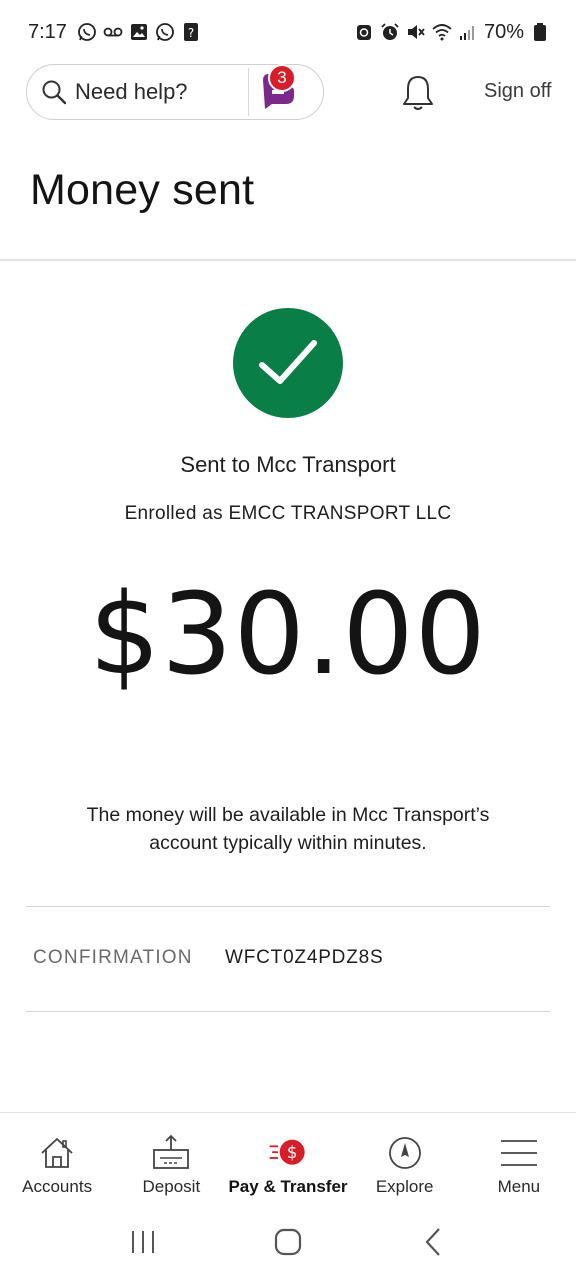 The image size is (576, 1280). What do you see at coordinates (208, 958) in the screenshot?
I see `confirmation-row: CONFIRMATION WFCT0Z4PDZ8S` at bounding box center [208, 958].